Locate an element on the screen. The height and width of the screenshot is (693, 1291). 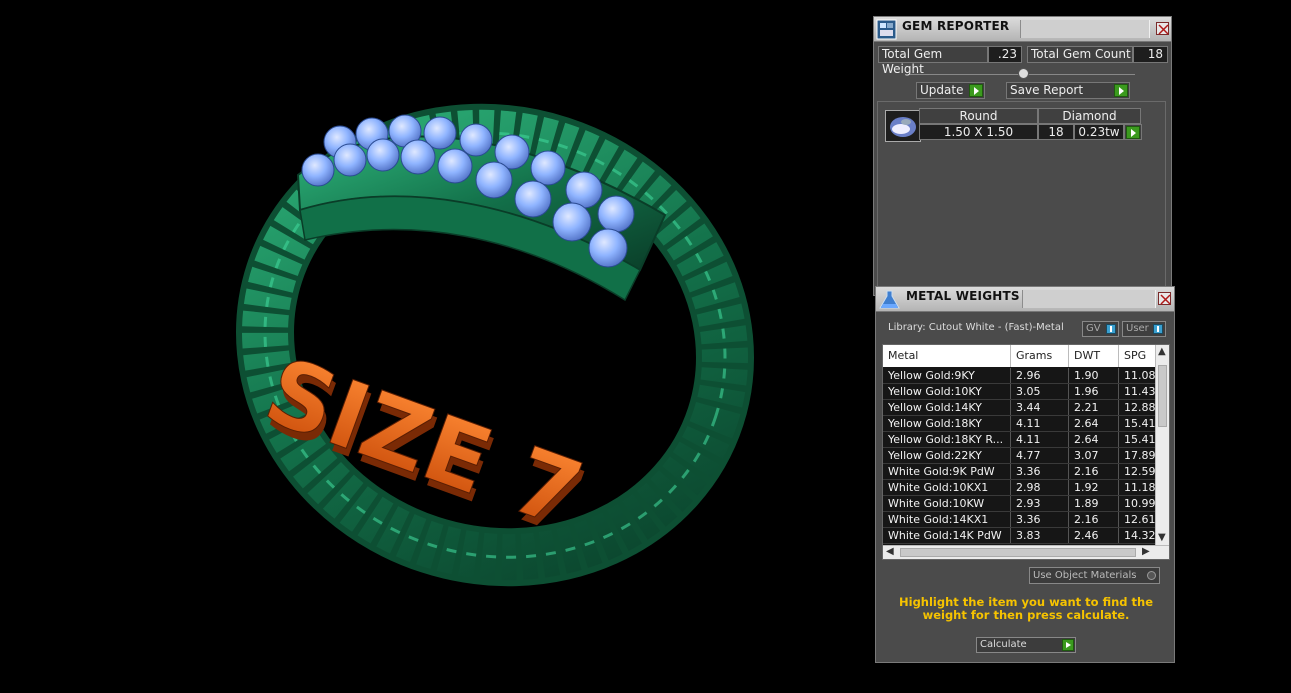
table-row: White Gold:10KX1 2.98 1.92 11.18 is located at coordinates (1021, 488).